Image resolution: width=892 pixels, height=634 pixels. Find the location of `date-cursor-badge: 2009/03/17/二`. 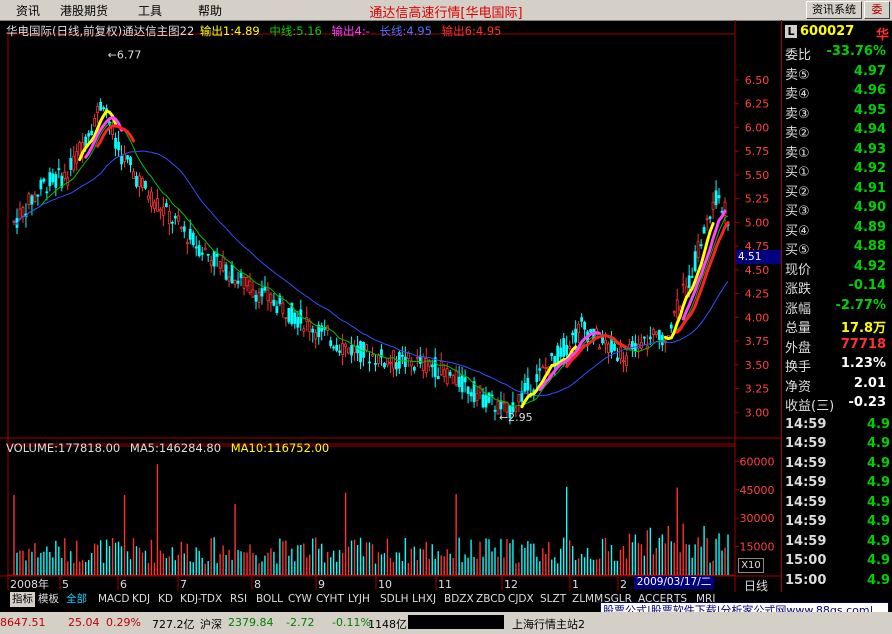

date-cursor-badge: 2009/03/17/二 is located at coordinates (674, 582).